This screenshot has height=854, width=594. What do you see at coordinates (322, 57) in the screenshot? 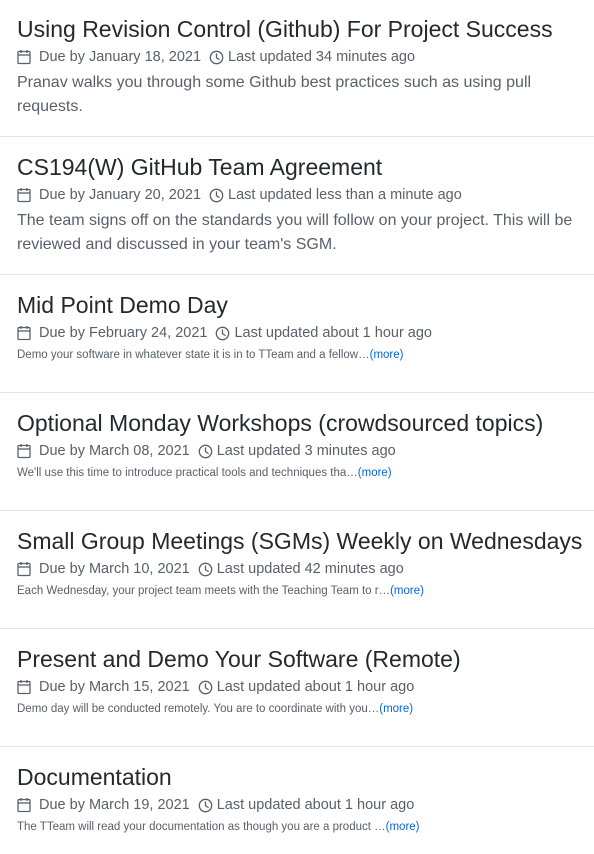
I see `last-updated: Last updated 34 minutes ago` at bounding box center [322, 57].